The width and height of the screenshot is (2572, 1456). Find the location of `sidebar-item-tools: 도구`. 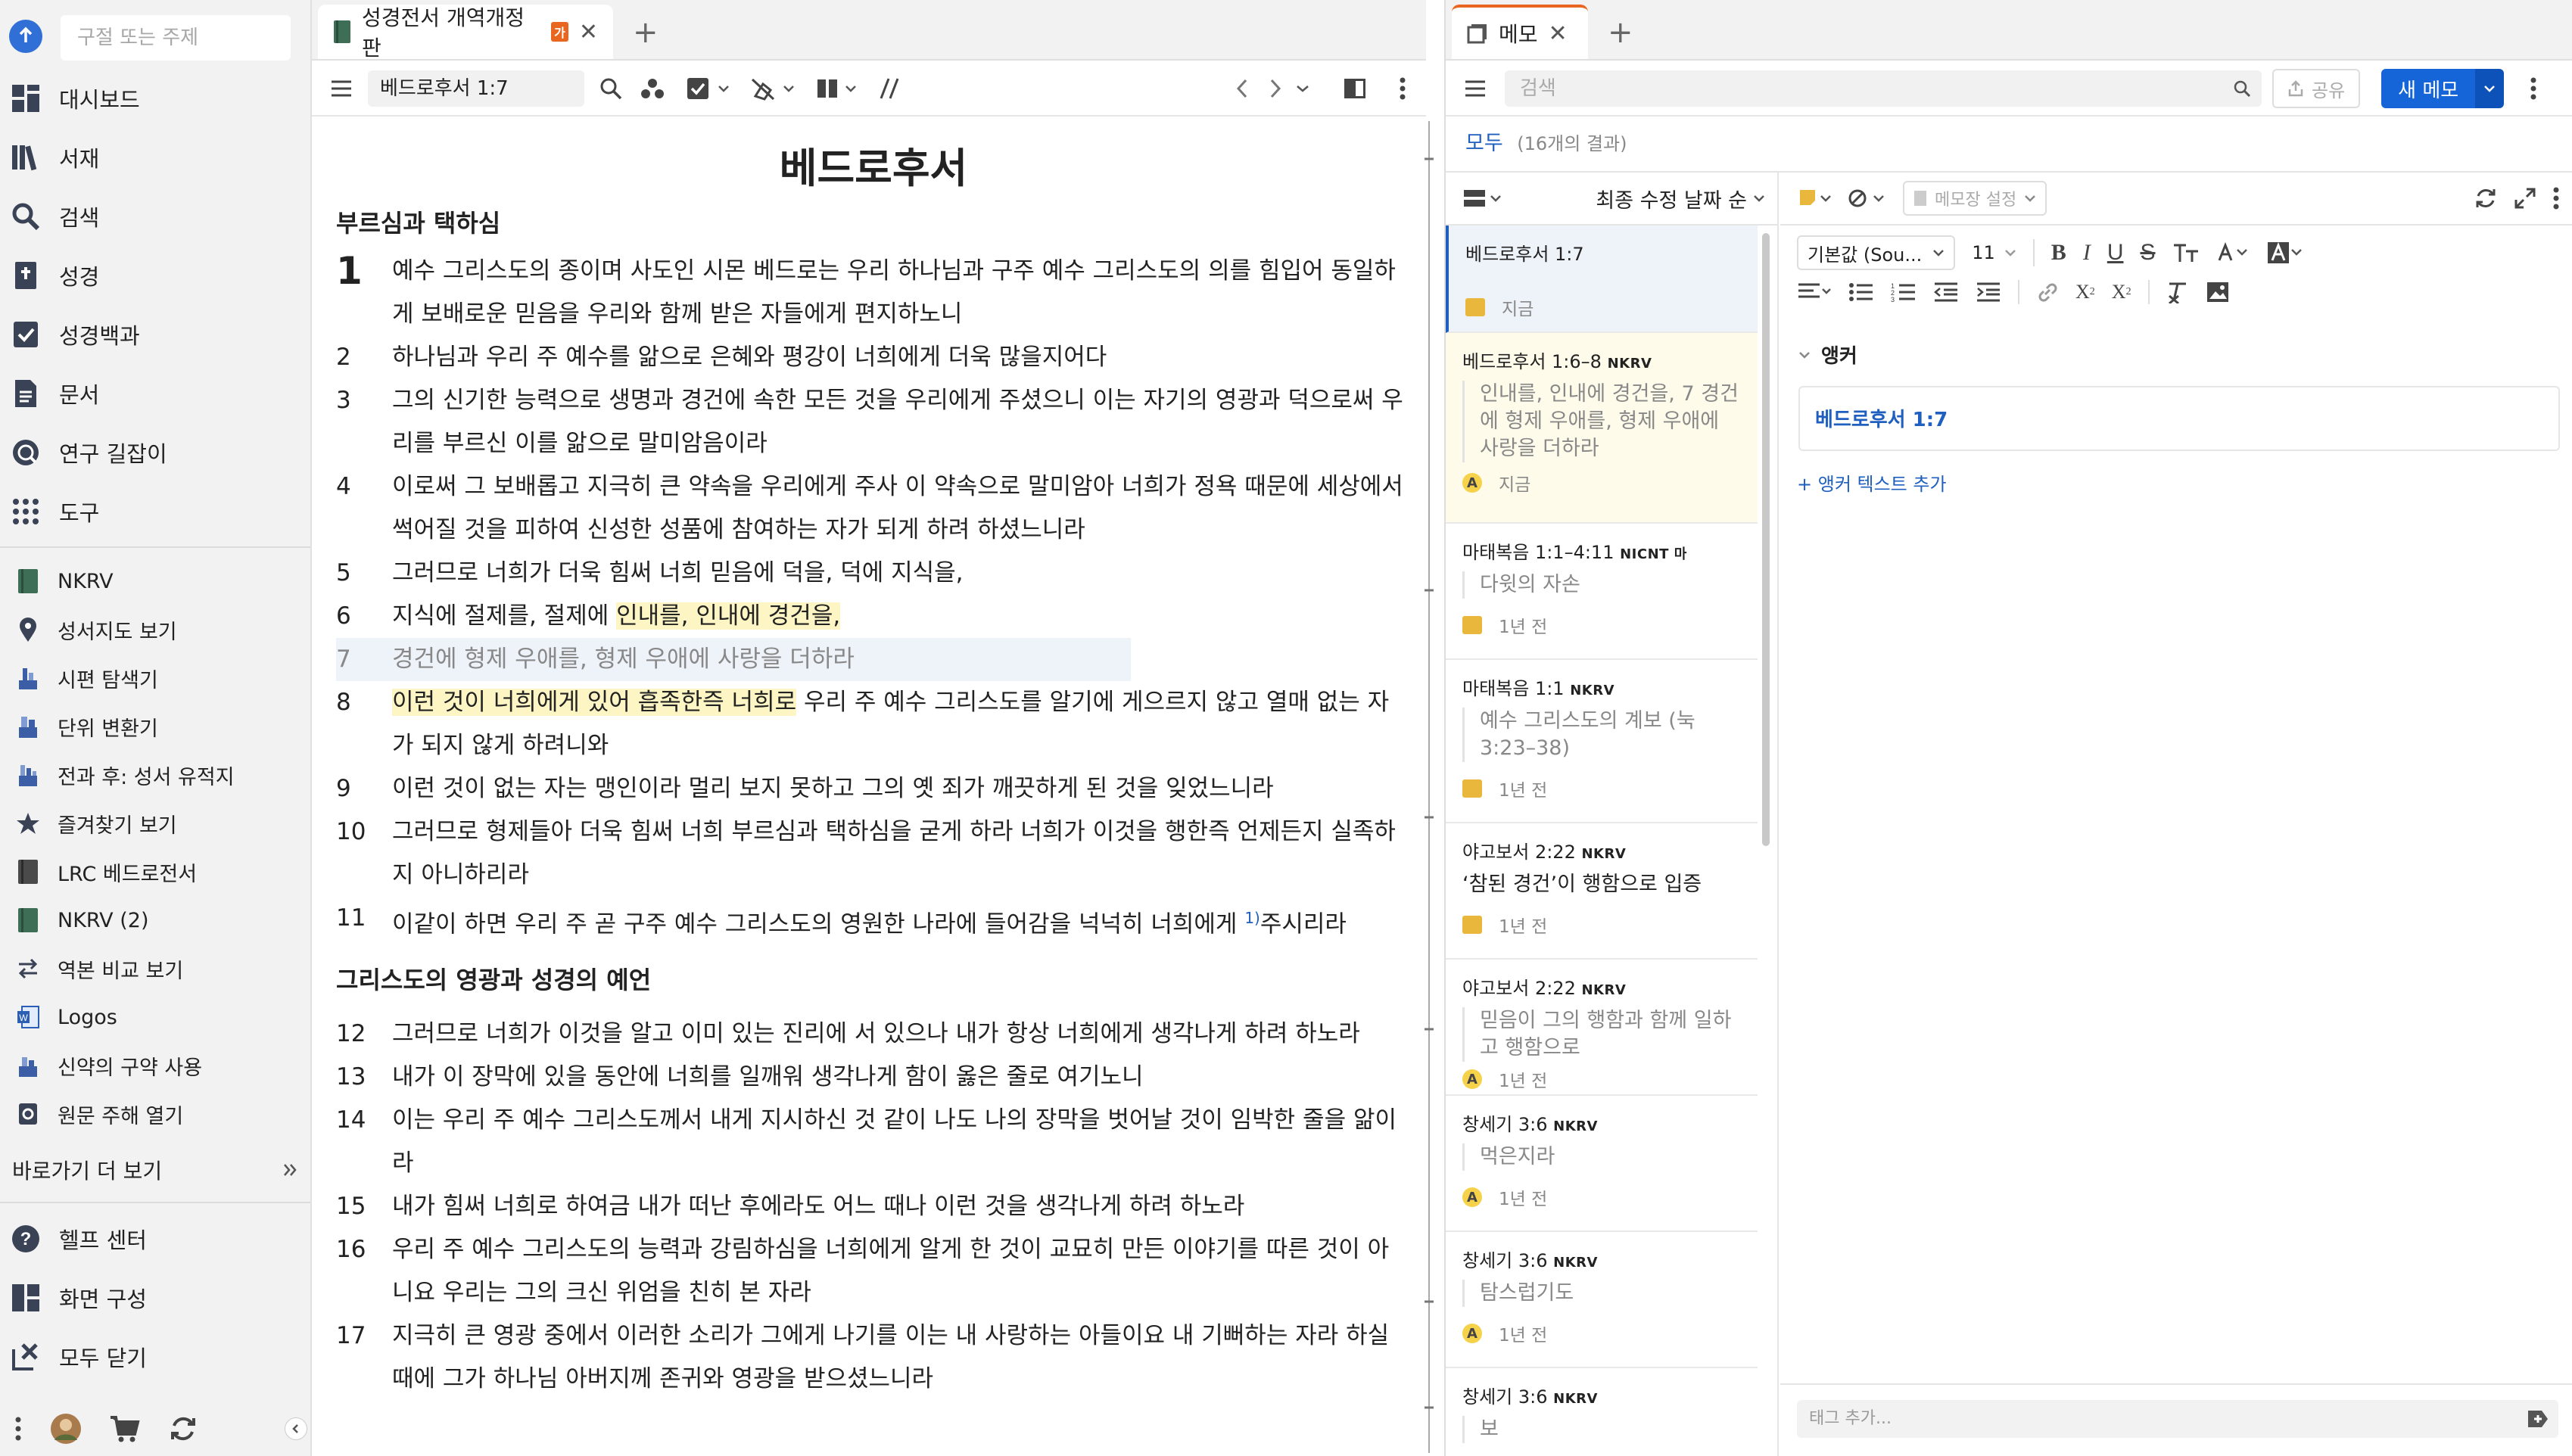

sidebar-item-tools: 도구 is located at coordinates (155, 511).